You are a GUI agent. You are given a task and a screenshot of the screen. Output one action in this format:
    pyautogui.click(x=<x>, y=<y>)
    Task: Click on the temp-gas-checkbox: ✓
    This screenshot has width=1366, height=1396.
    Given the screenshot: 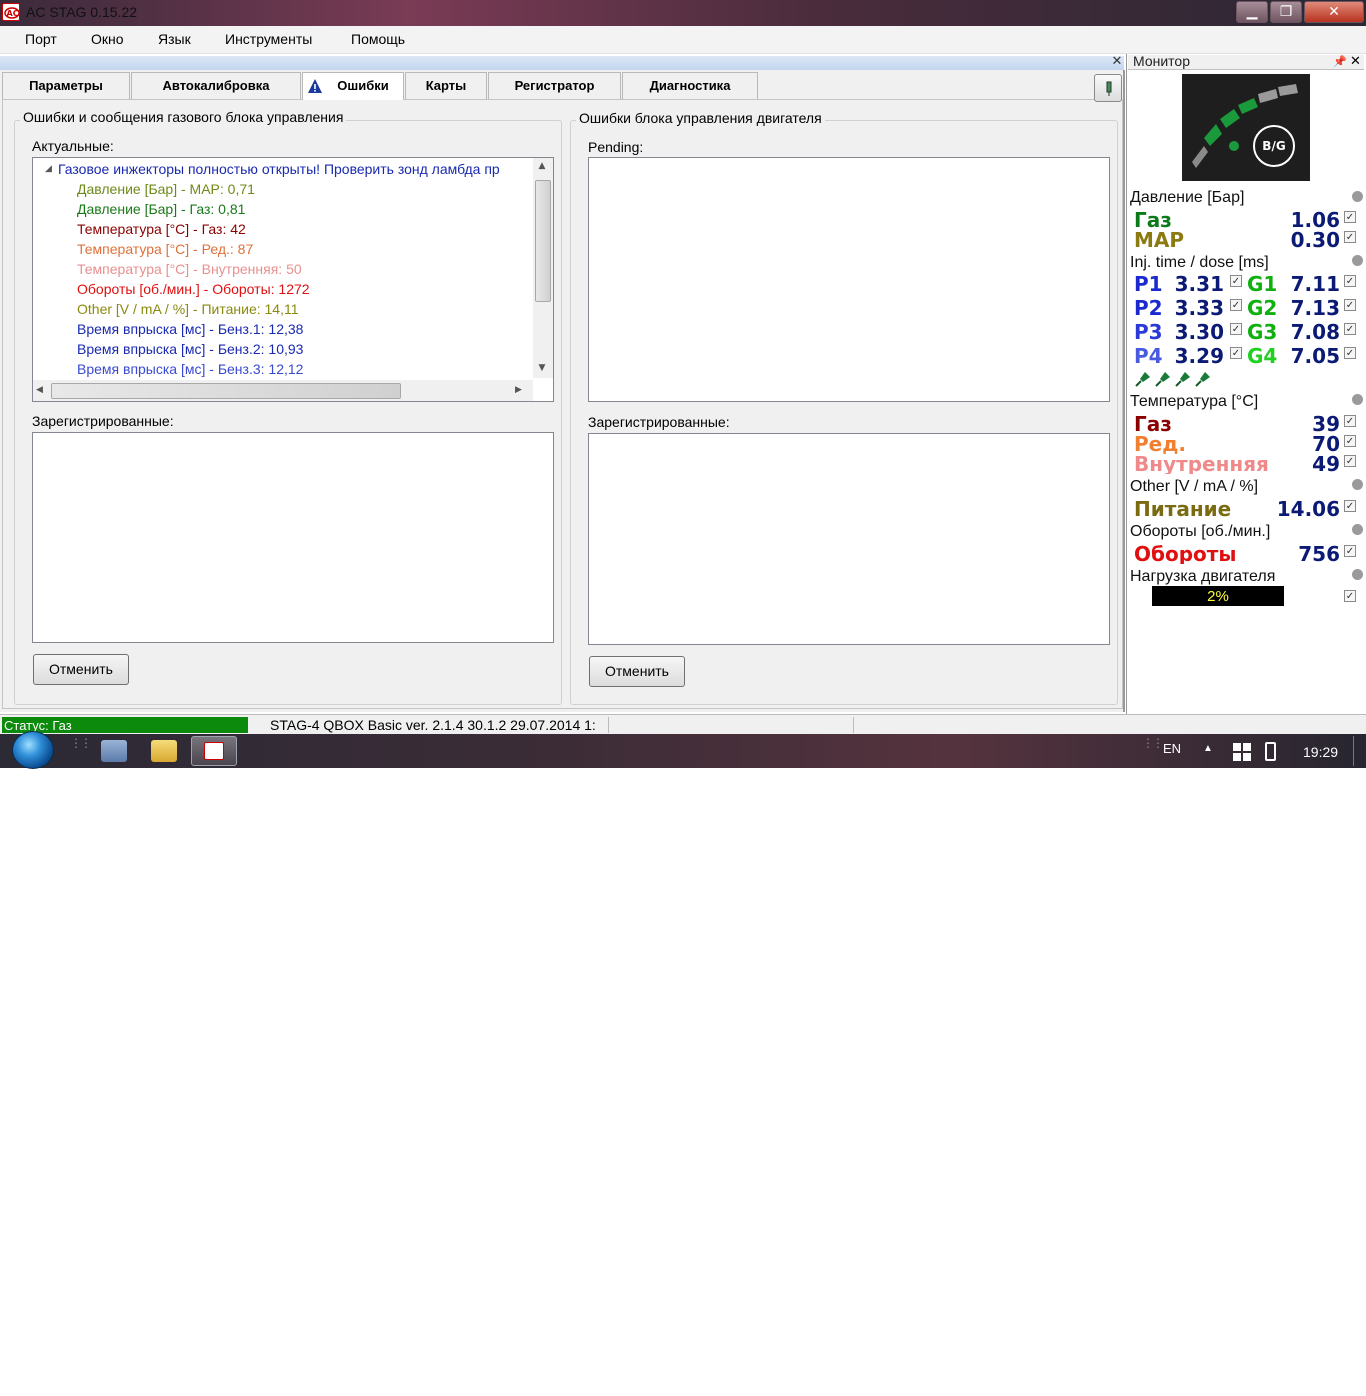 What is the action you would take?
    pyautogui.click(x=1350, y=421)
    